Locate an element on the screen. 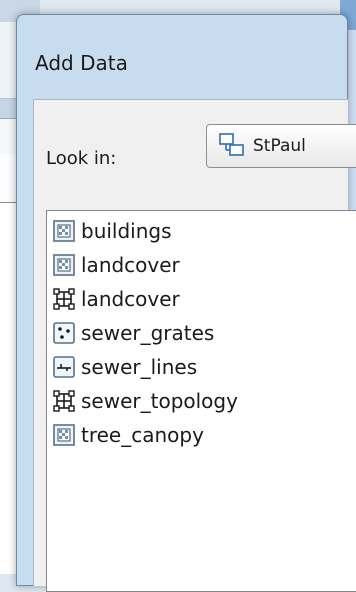 The height and width of the screenshot is (592, 356). dialog-title: Add Data is located at coordinates (81, 63).